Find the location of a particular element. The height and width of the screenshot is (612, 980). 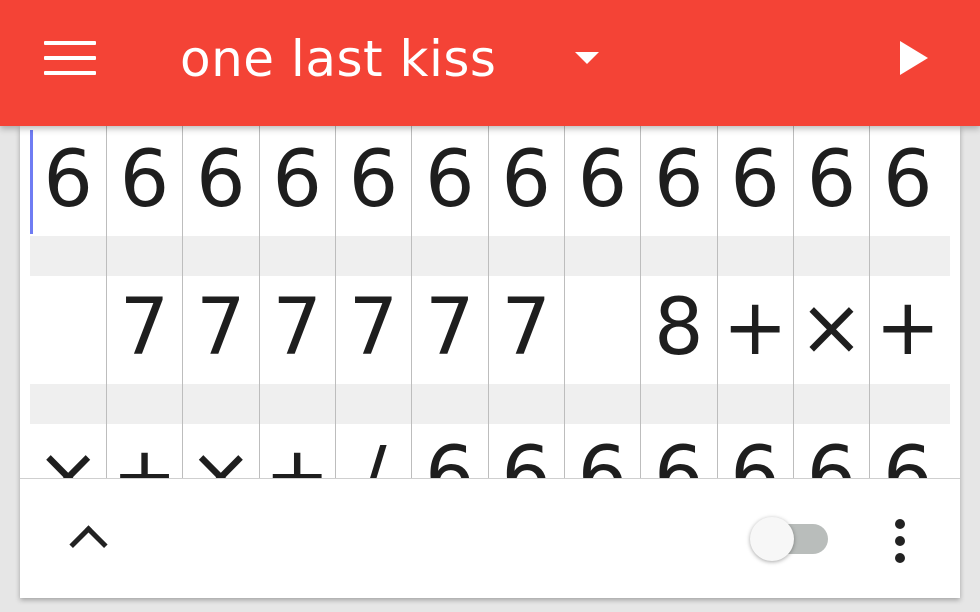

note-row-3: × + × + / 6 6 6 6 6 6 6 is located at coordinates (490, 451).